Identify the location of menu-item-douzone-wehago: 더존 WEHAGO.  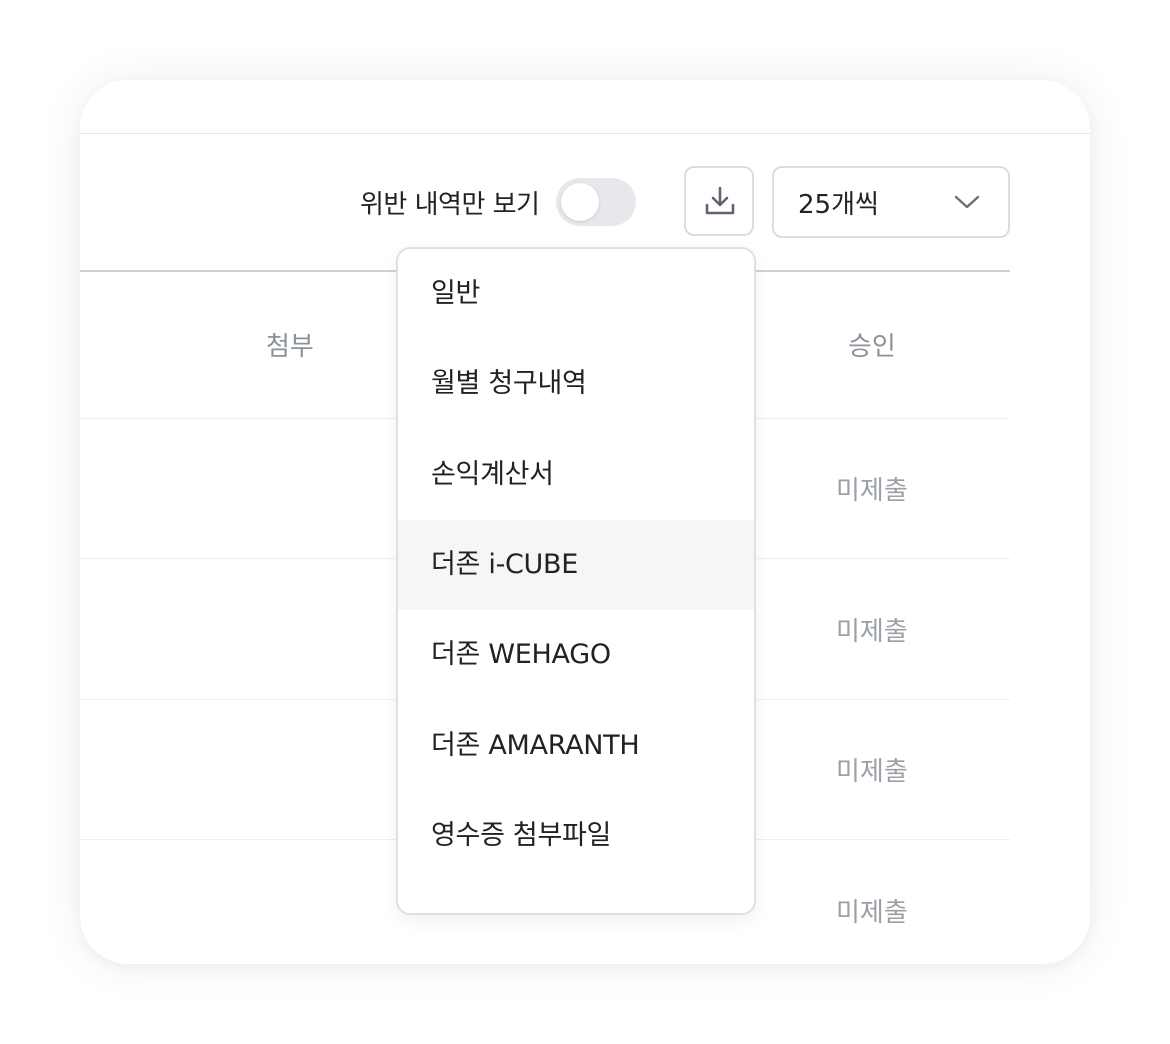
(576, 655).